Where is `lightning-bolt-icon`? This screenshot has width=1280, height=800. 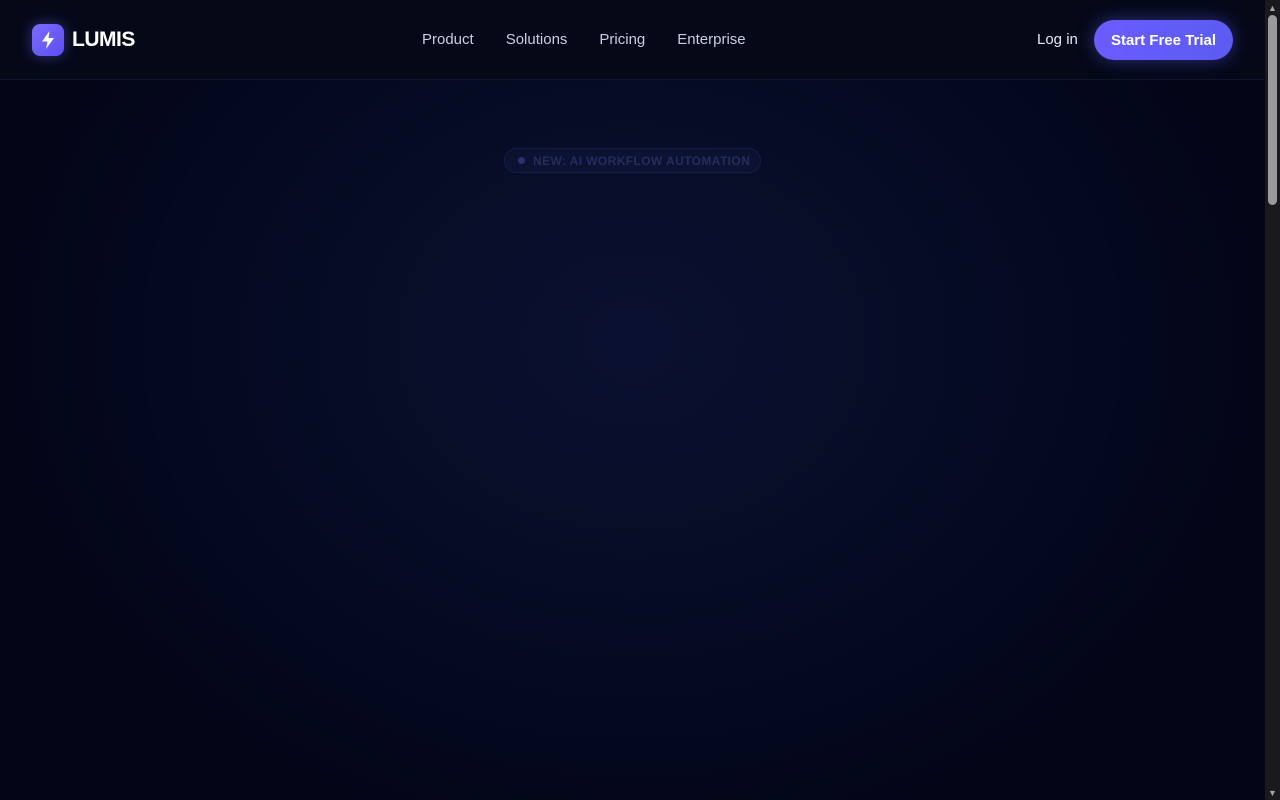 lightning-bolt-icon is located at coordinates (48, 40).